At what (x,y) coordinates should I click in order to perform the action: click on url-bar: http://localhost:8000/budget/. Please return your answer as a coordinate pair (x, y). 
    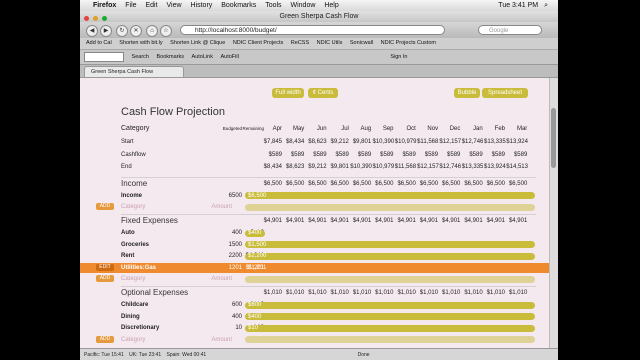
    Looking at the image, I should click on (312, 30).